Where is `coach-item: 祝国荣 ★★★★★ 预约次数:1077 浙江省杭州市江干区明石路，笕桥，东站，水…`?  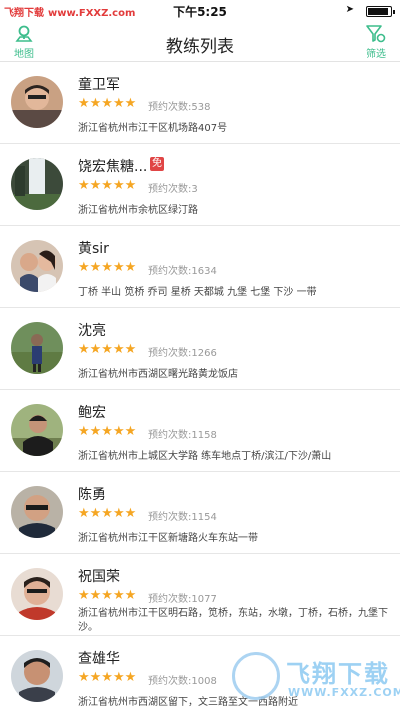
coach-item: 祝国荣 ★★★★★ 预约次数:1077 浙江省杭州市江干区明石路，笕桥，东站，水… is located at coordinates (200, 595).